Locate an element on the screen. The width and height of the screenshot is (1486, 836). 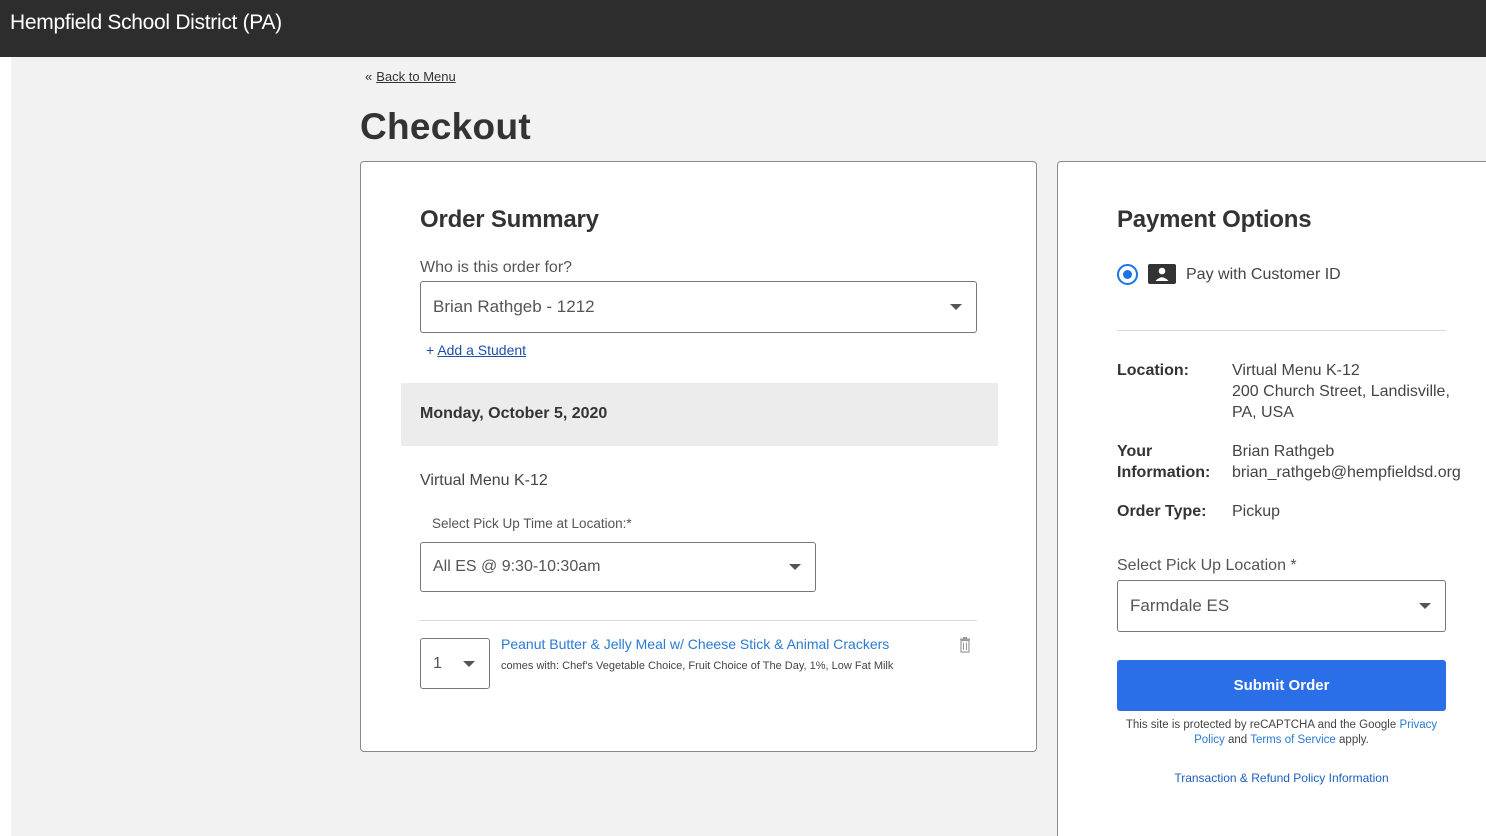
back-to-menu: «Back to Menu is located at coordinates (410, 76).